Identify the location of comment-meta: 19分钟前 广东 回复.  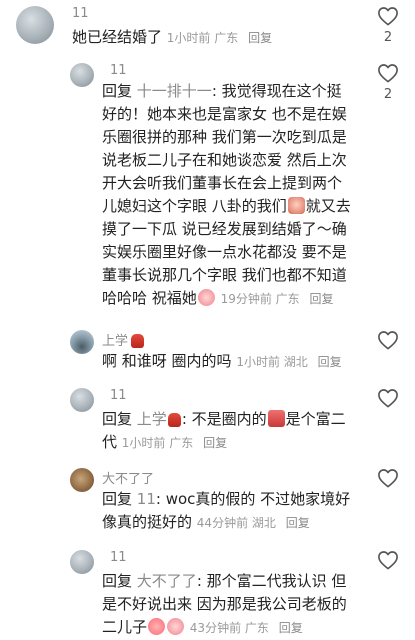
(277, 299).